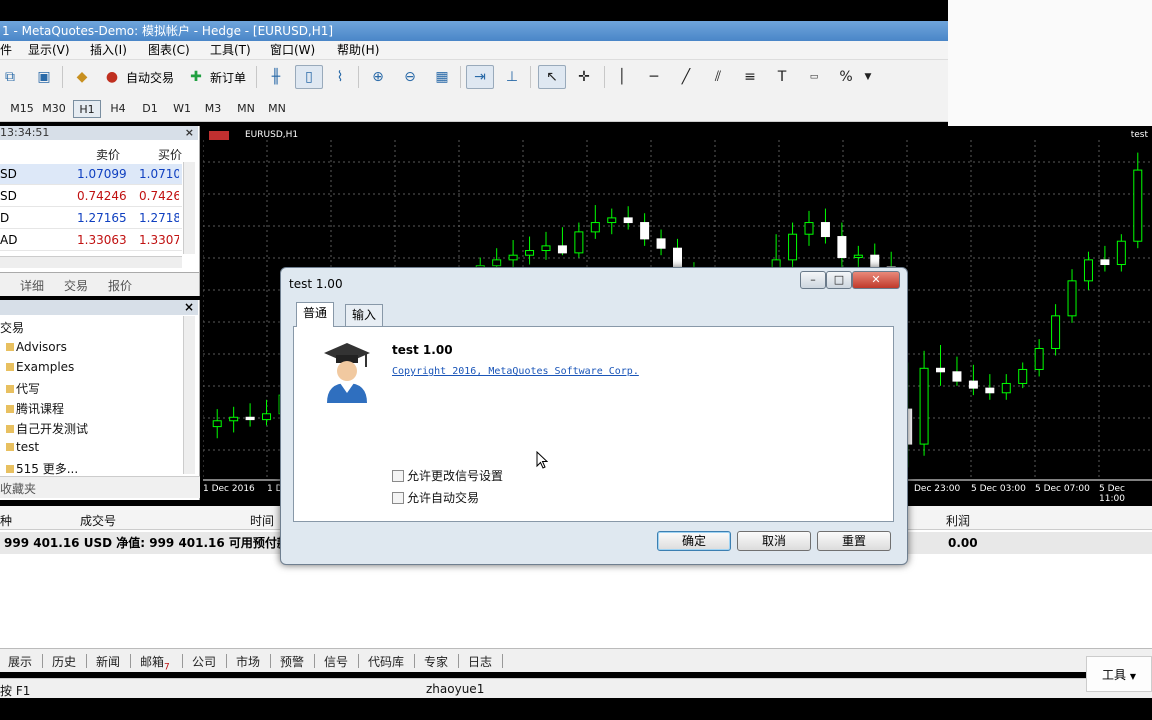  Describe the element at coordinates (276, 77) in the screenshot. I see `bar-chart-icon: ╫` at that location.